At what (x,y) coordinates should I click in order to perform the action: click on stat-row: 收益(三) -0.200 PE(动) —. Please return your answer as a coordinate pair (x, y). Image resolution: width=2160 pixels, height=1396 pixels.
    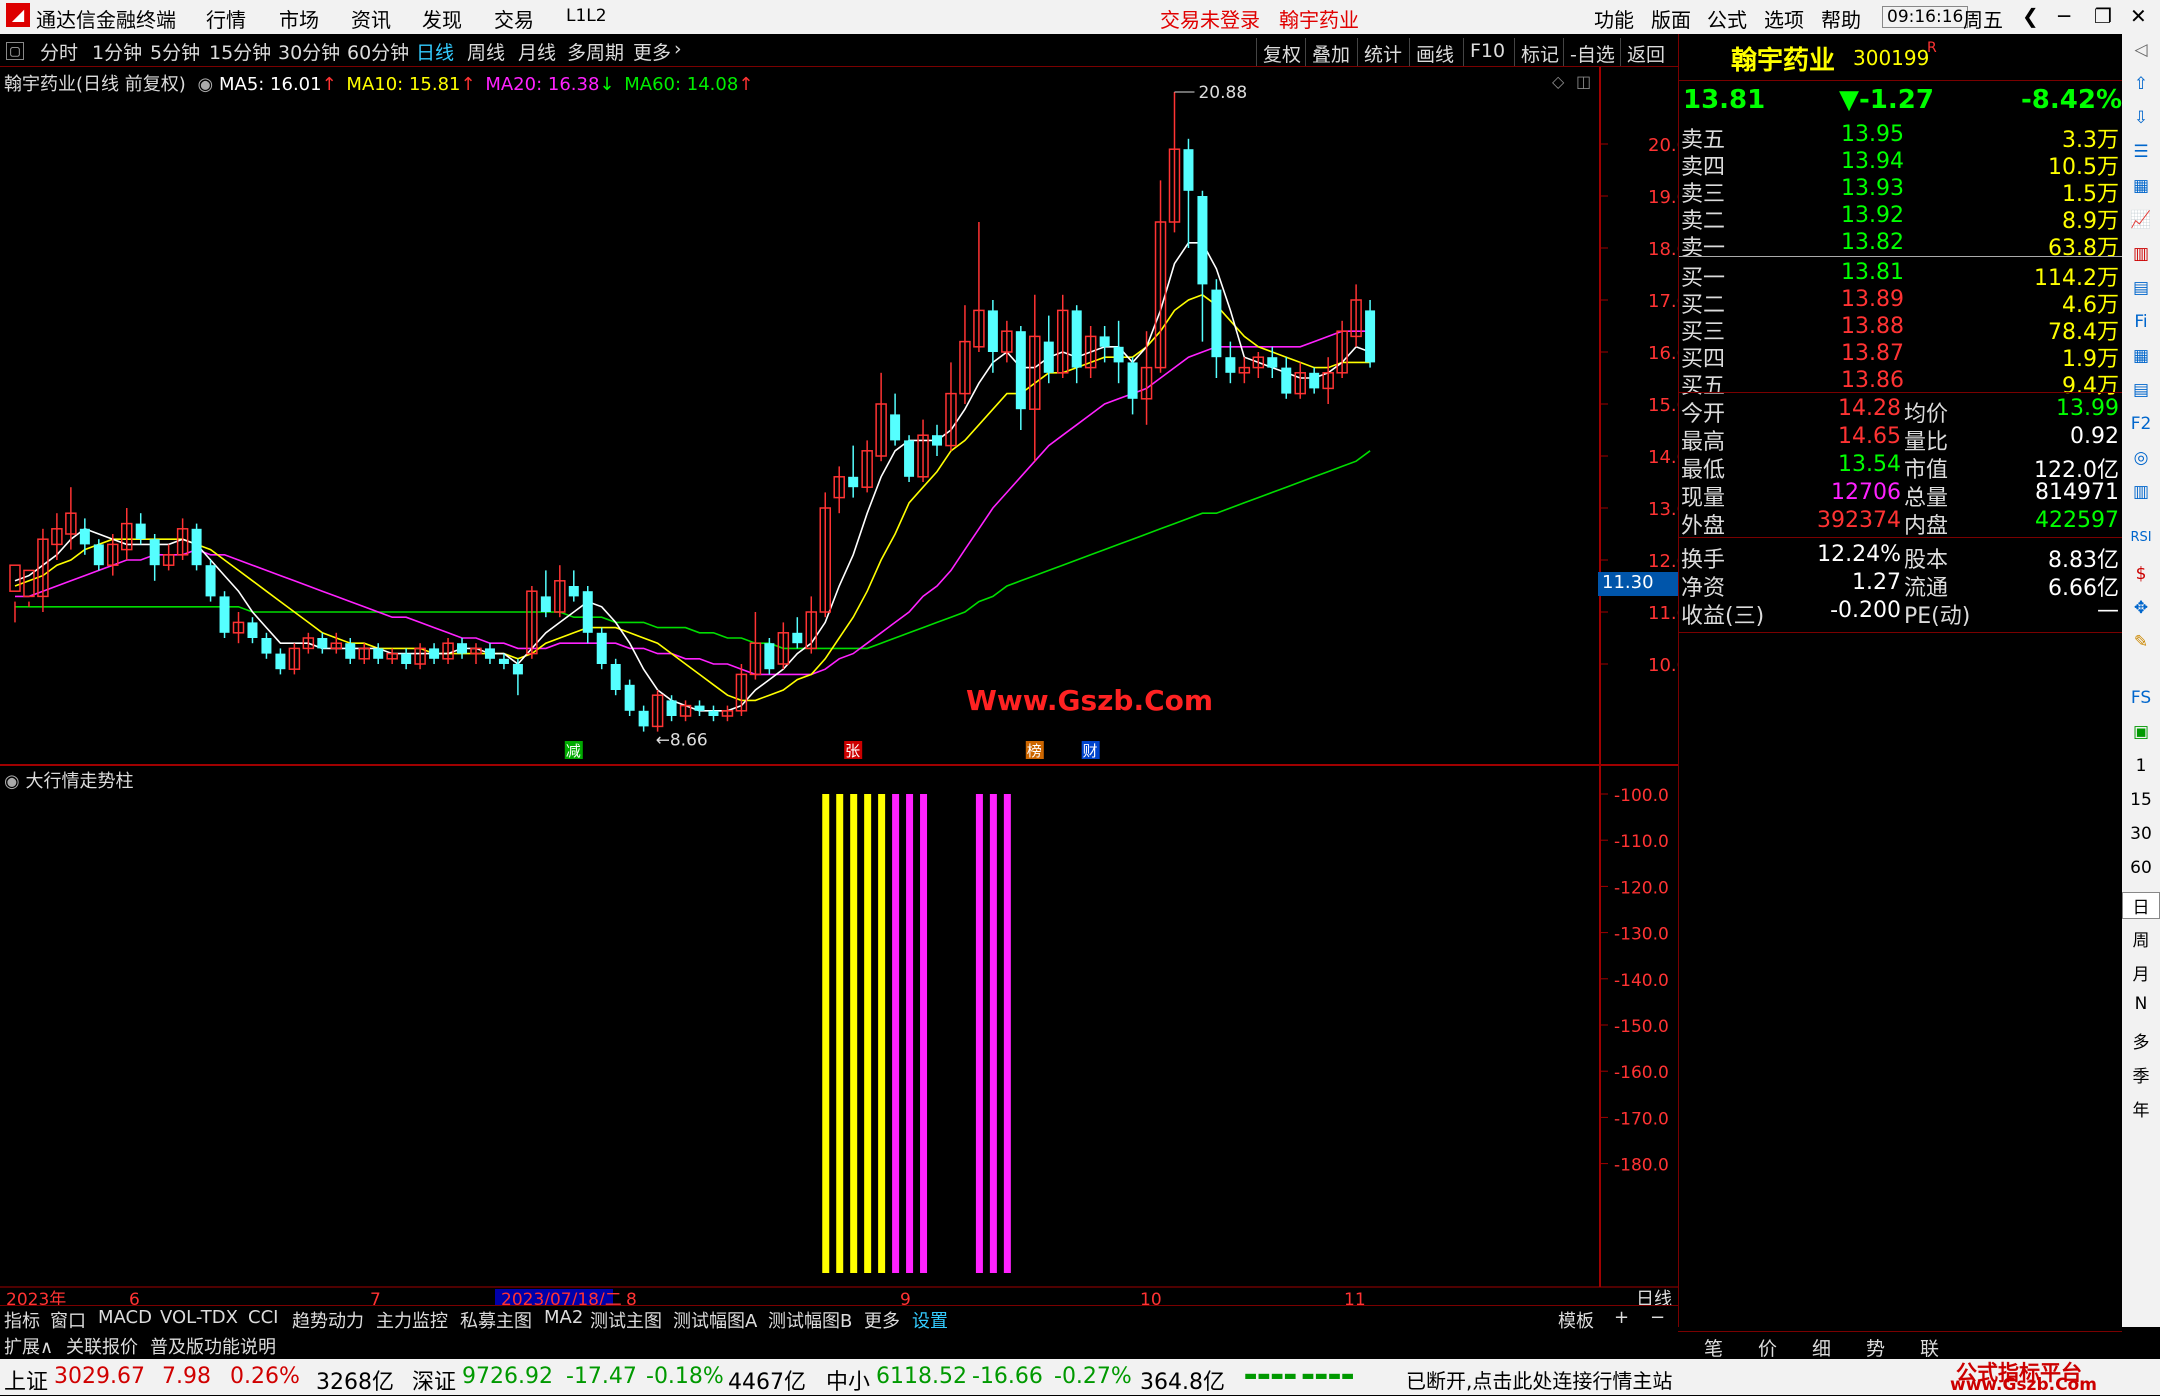
    Looking at the image, I should click on (1901, 613).